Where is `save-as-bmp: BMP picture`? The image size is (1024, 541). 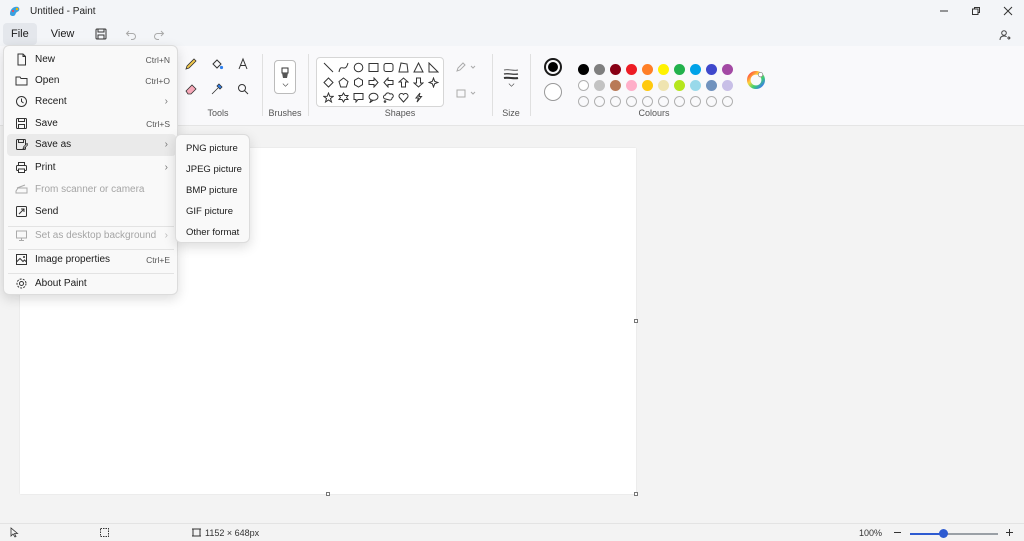
save-as-bmp: BMP picture is located at coordinates (213, 190).